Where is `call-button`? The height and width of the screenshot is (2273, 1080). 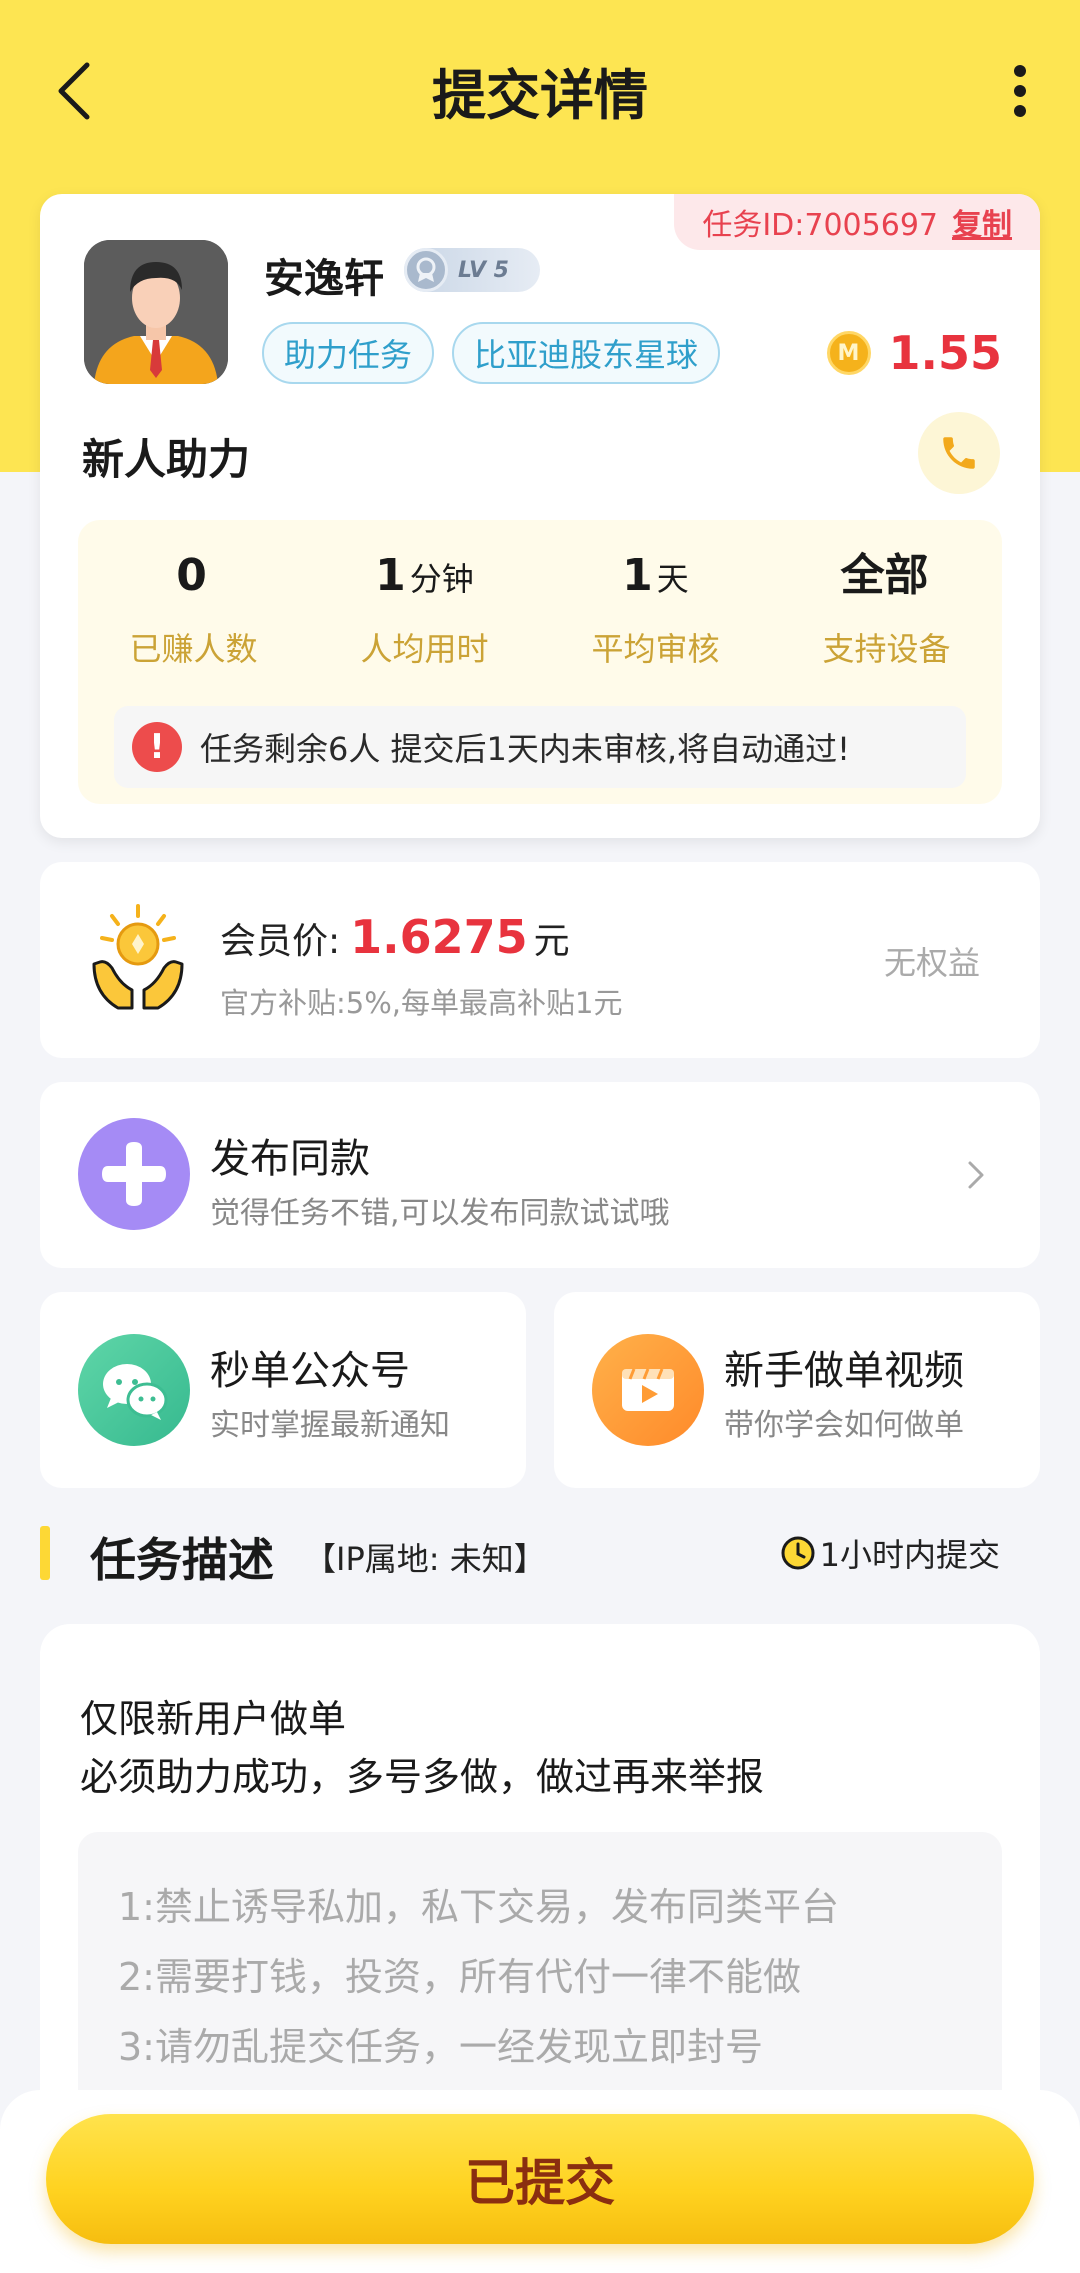 call-button is located at coordinates (959, 453).